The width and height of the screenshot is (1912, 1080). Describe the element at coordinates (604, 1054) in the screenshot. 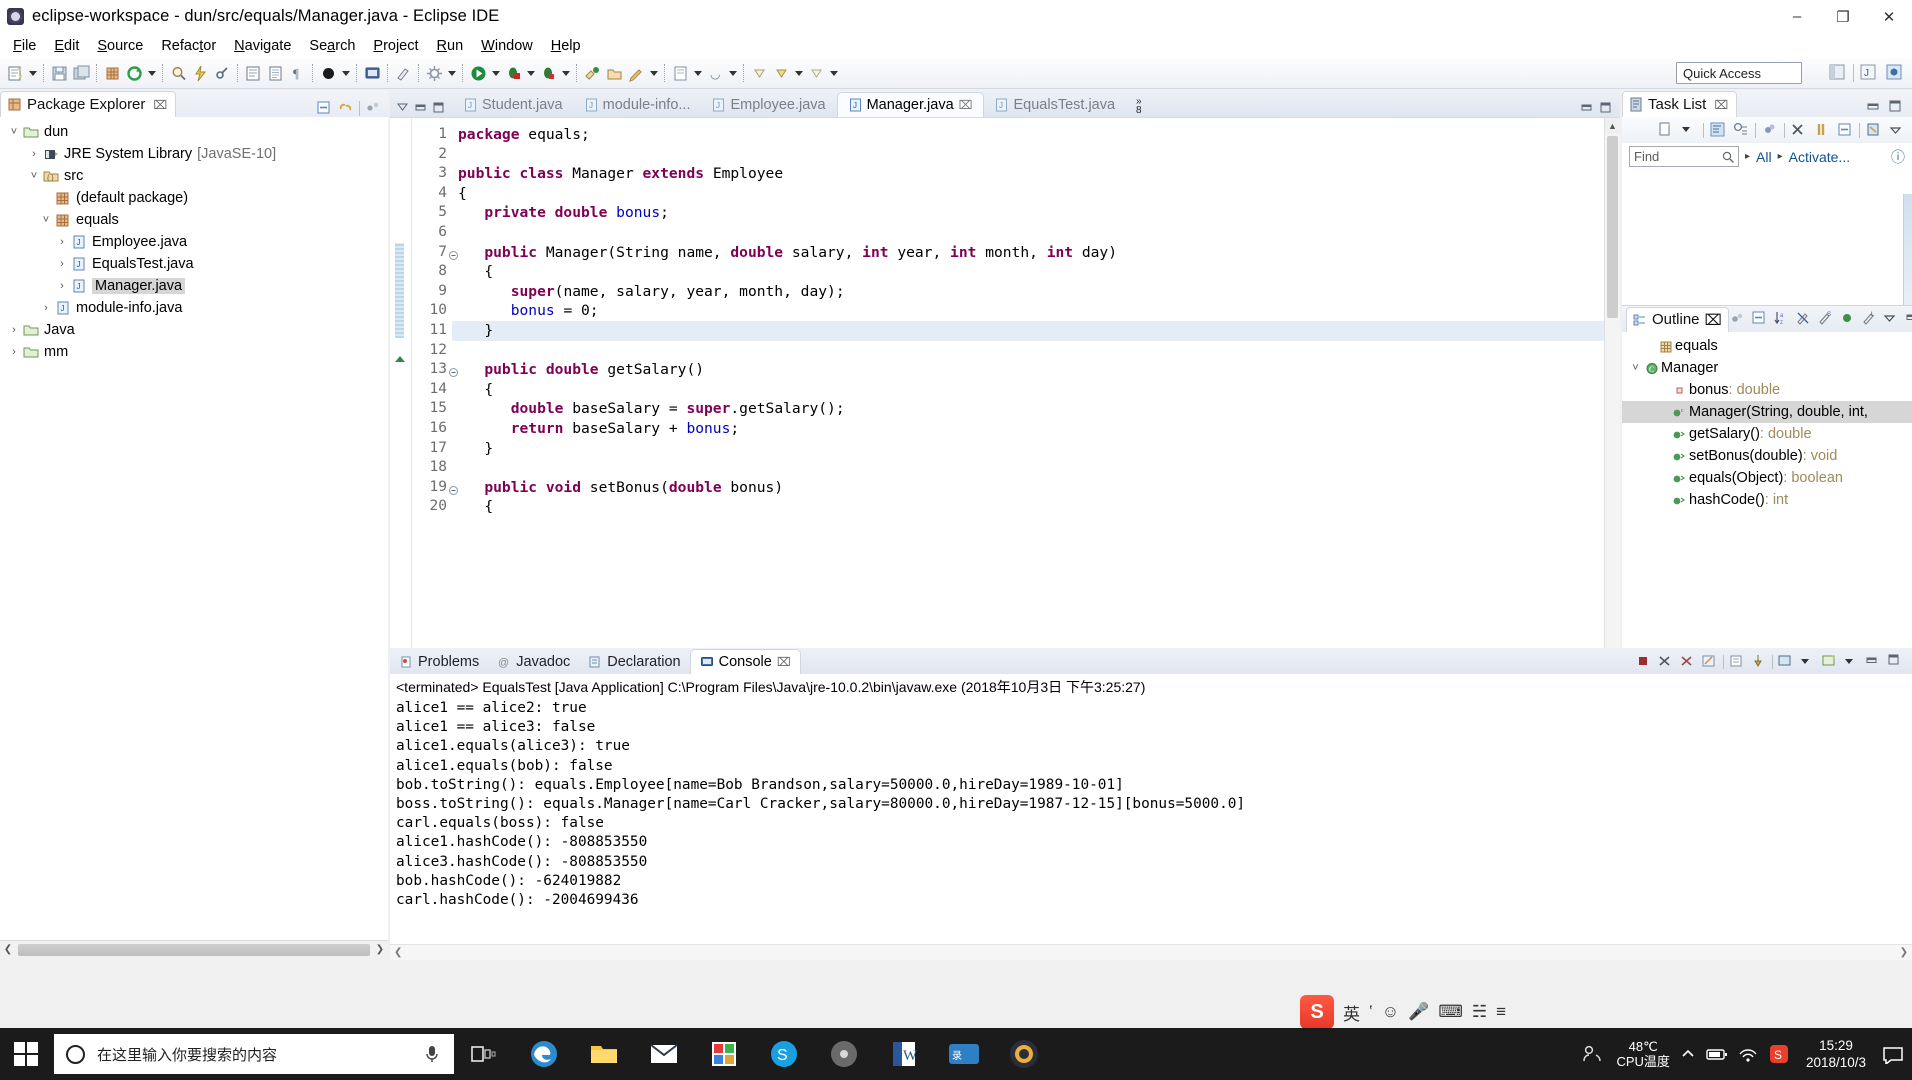

I see `file-explorer-icon` at that location.